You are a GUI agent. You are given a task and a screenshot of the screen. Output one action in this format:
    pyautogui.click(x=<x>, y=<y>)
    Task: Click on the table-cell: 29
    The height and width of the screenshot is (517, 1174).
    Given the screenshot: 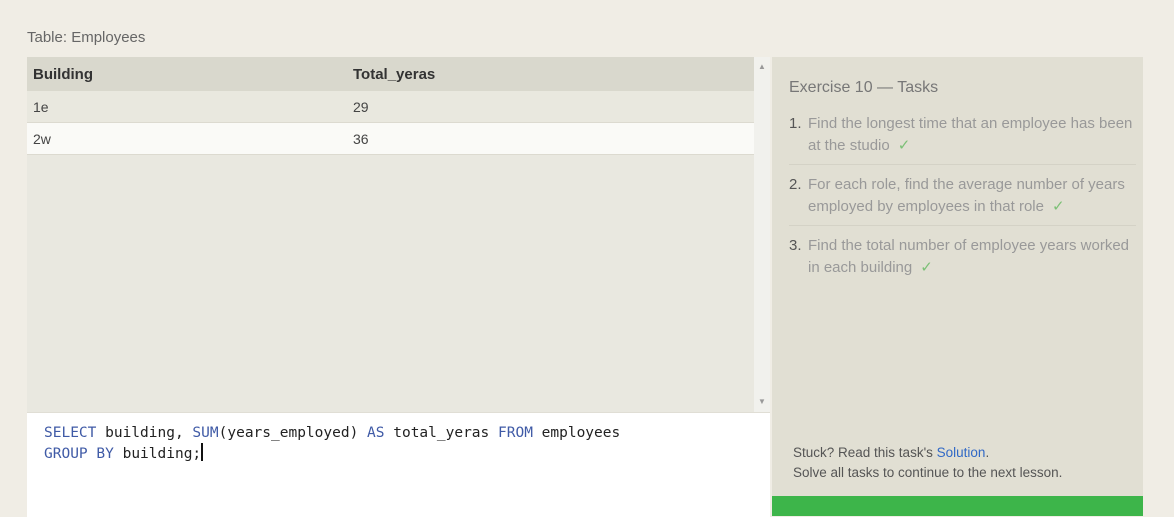 What is the action you would take?
    pyautogui.click(x=550, y=107)
    